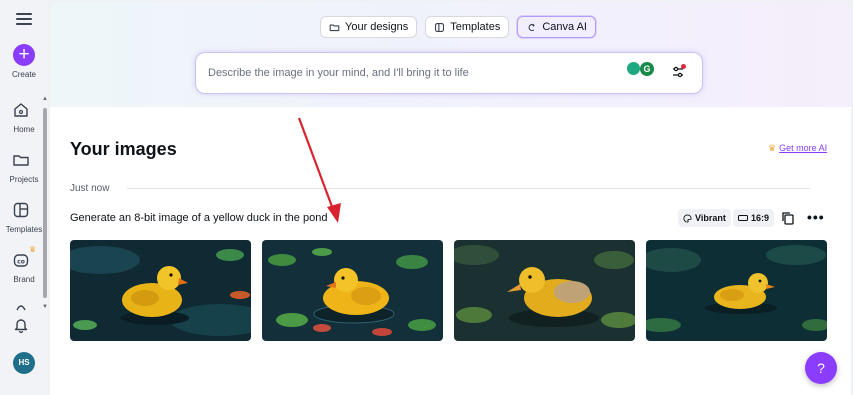 The image size is (853, 395). What do you see at coordinates (24, 179) in the screenshot?
I see `sidebar-item-projects: Projects` at bounding box center [24, 179].